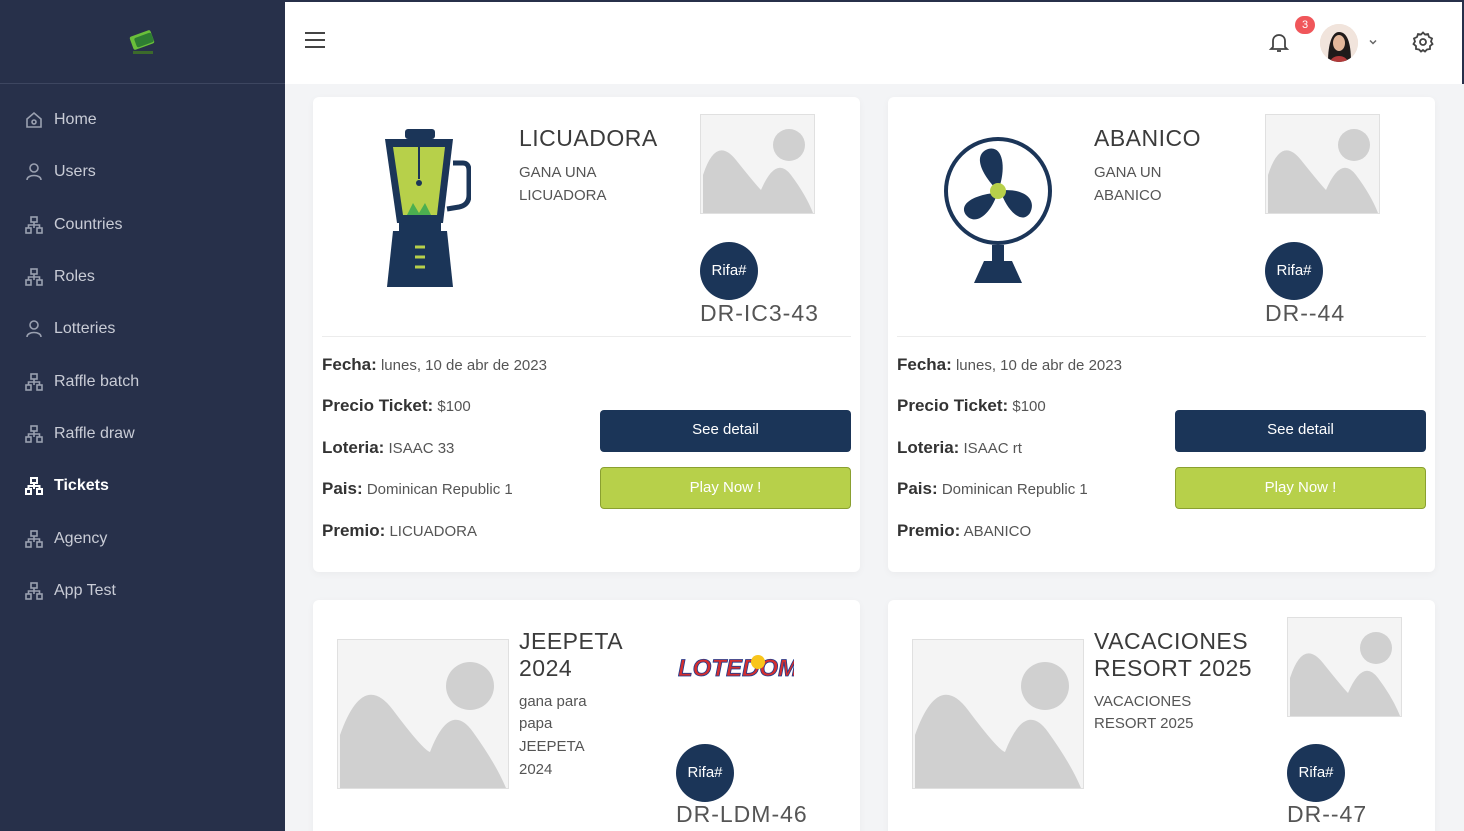  Describe the element at coordinates (142, 277) in the screenshot. I see `sidebar-item-roles: Roles` at that location.